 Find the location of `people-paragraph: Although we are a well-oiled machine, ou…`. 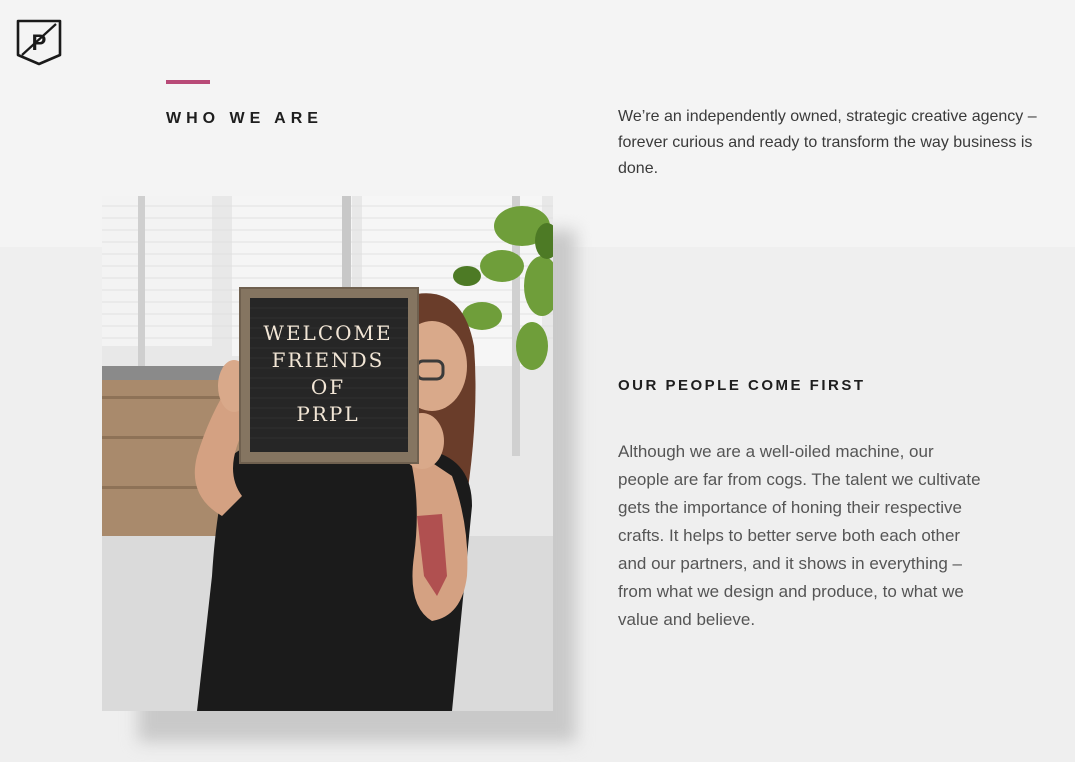

people-paragraph: Although we are a well-oiled machine, ou… is located at coordinates (799, 535).